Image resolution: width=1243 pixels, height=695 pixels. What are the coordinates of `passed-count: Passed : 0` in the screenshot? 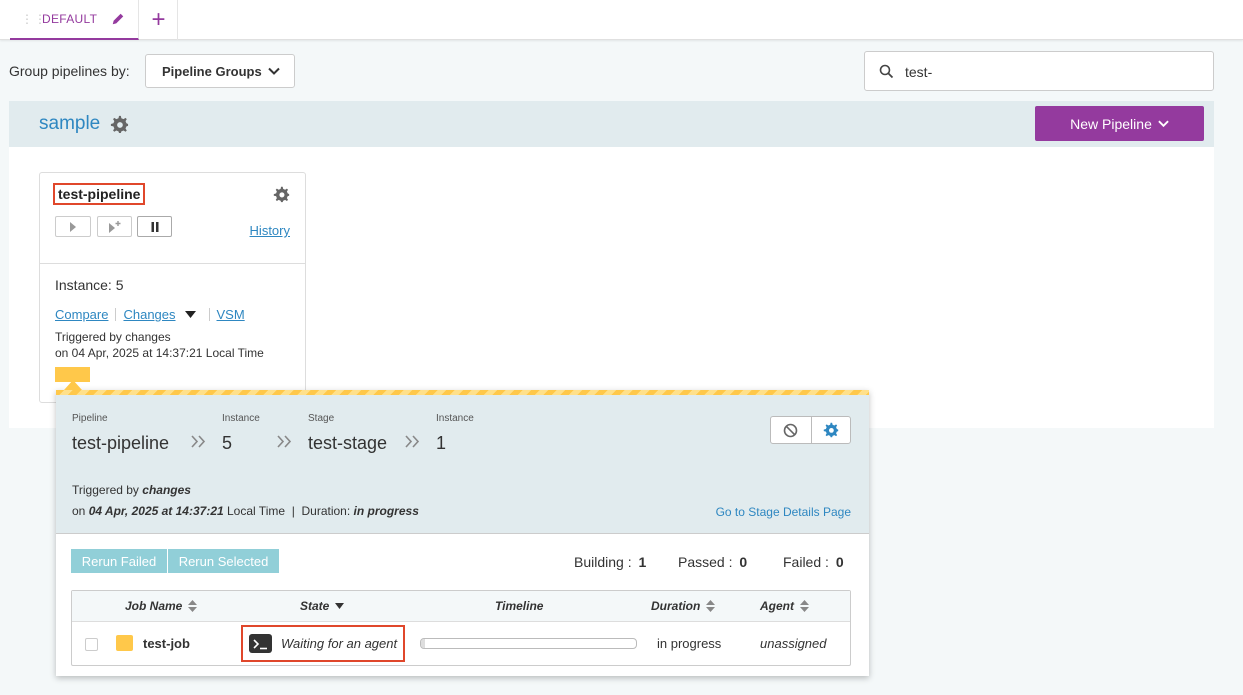 It's located at (712, 562).